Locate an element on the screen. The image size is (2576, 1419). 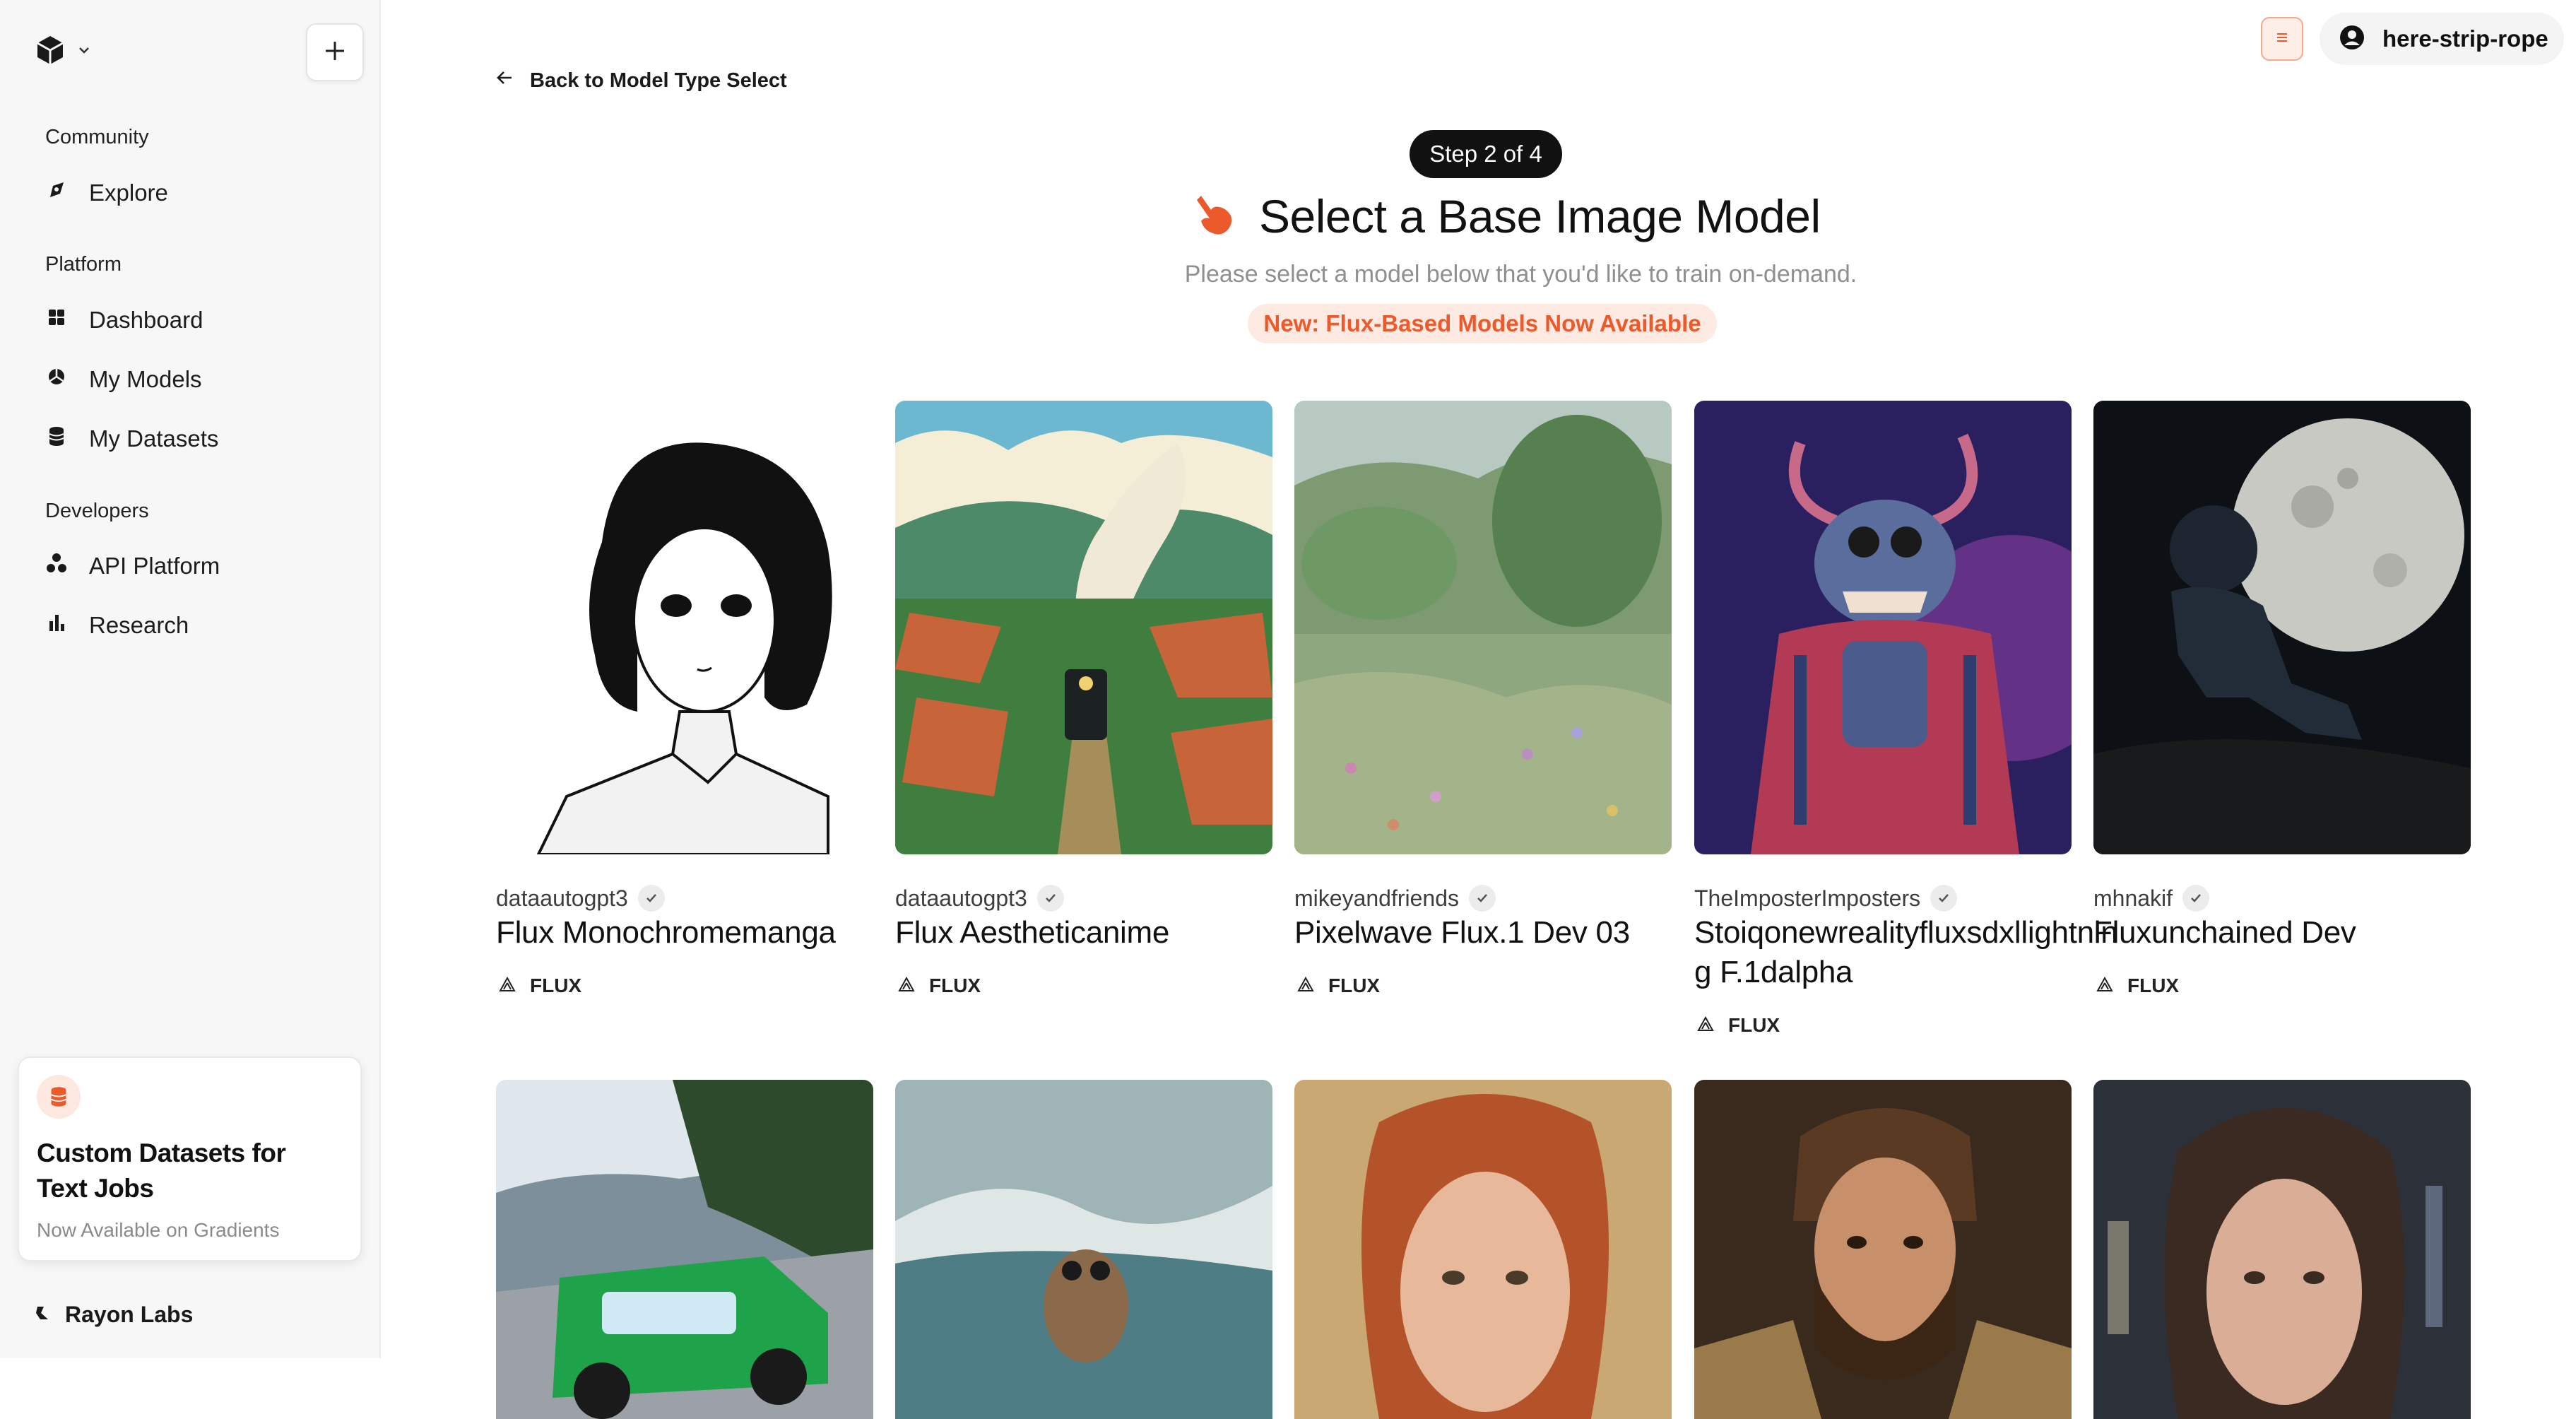
models-icon is located at coordinates (56, 379).